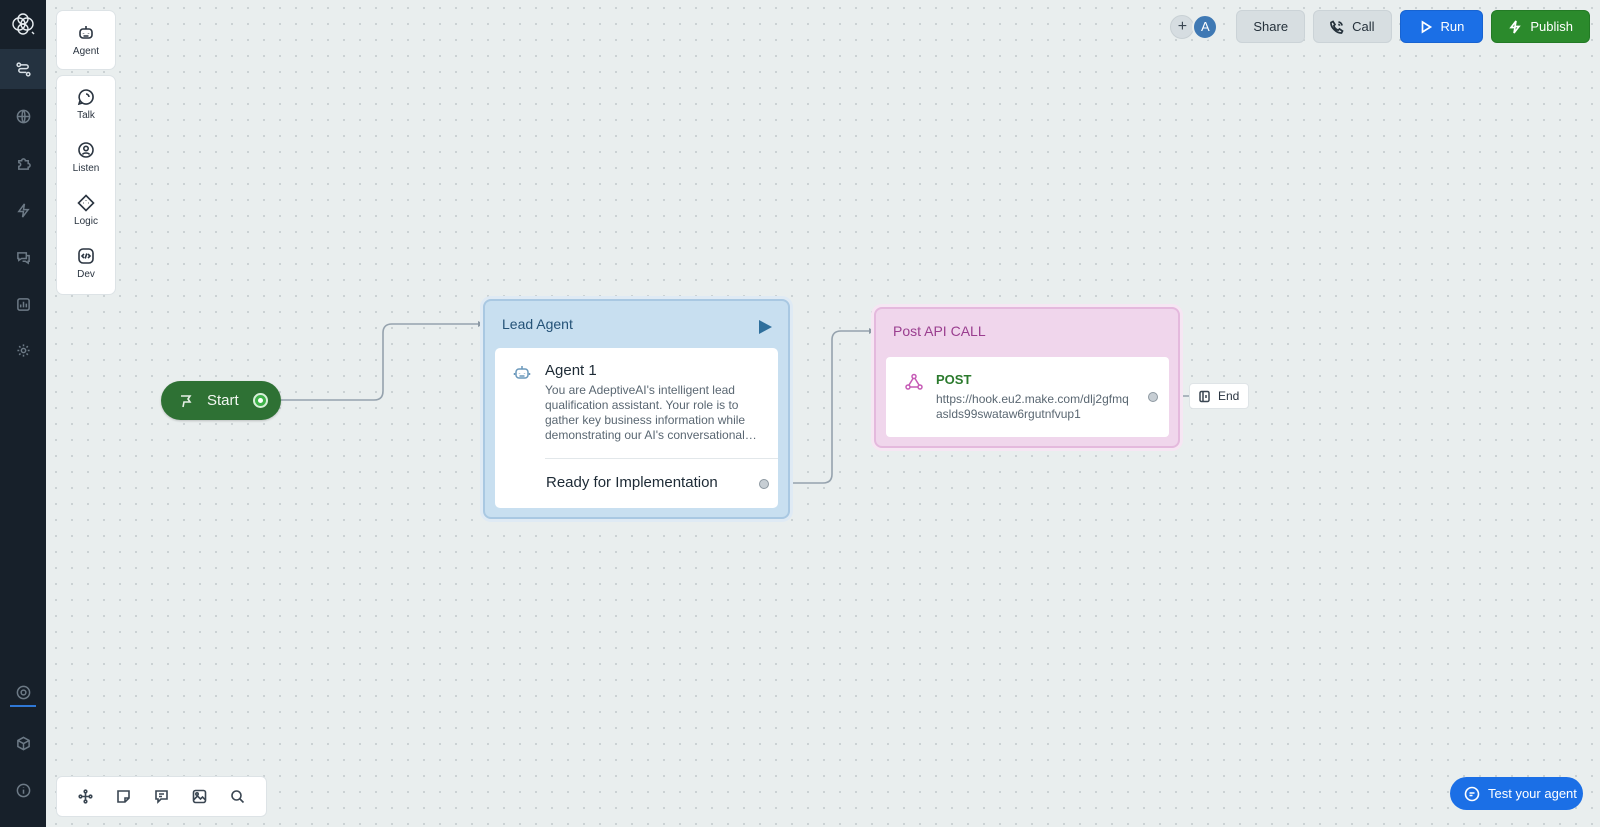 The image size is (1600, 827). I want to click on add-collaborator-button: +, so click(1182, 26).